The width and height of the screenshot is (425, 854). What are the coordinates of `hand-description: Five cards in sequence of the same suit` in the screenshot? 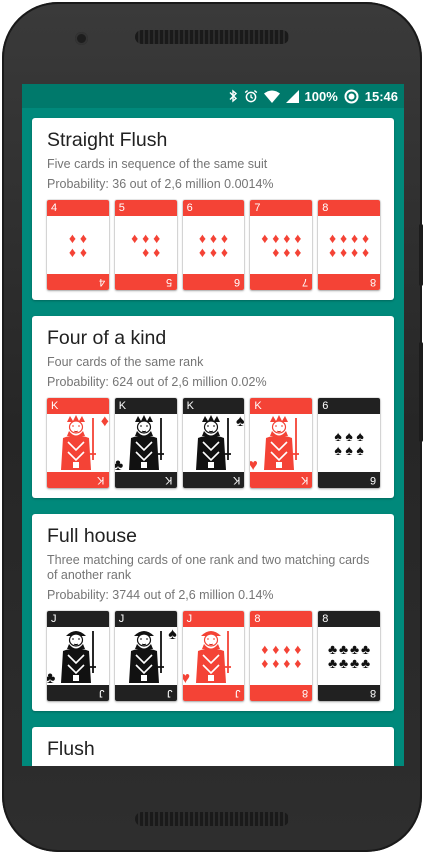 It's located at (157, 164).